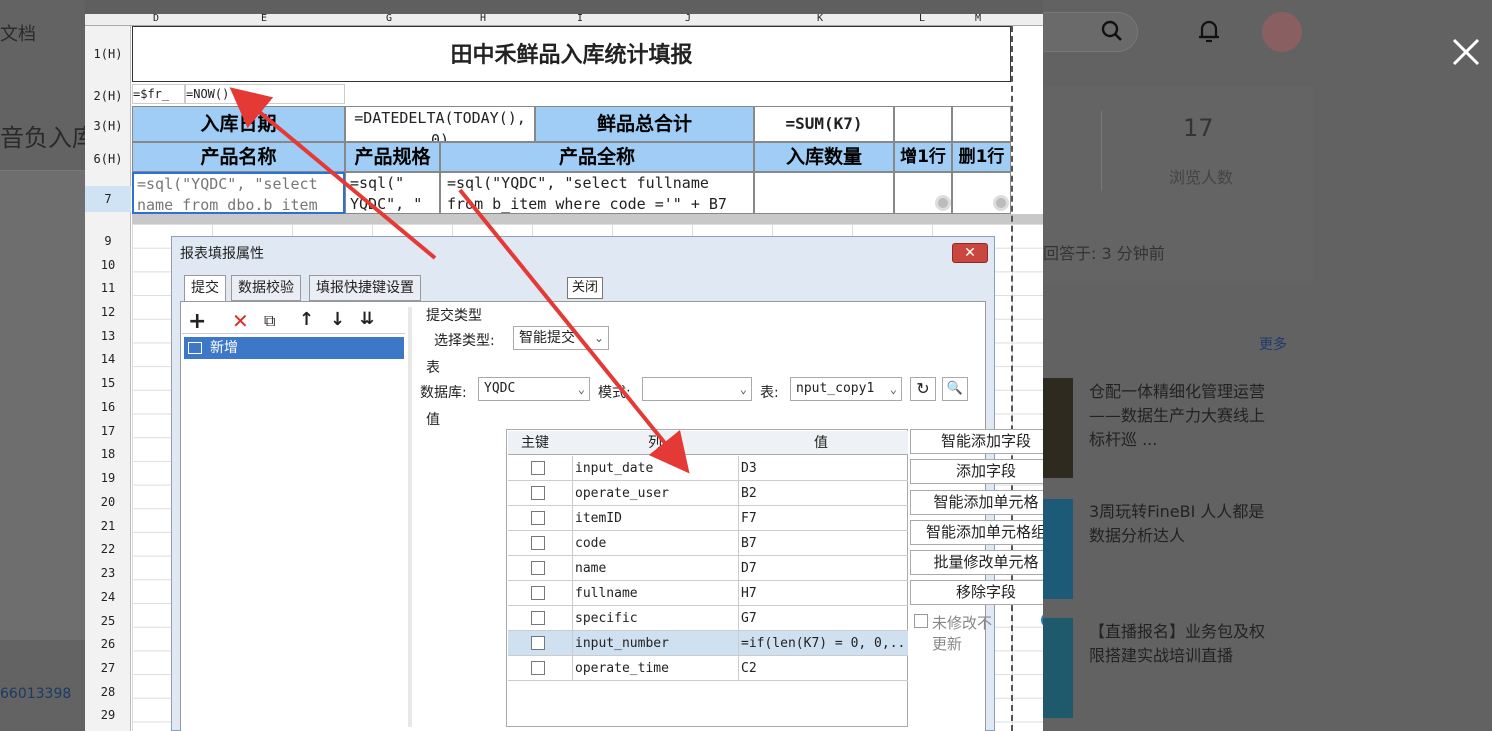  I want to click on row-label: 13, so click(108, 336).